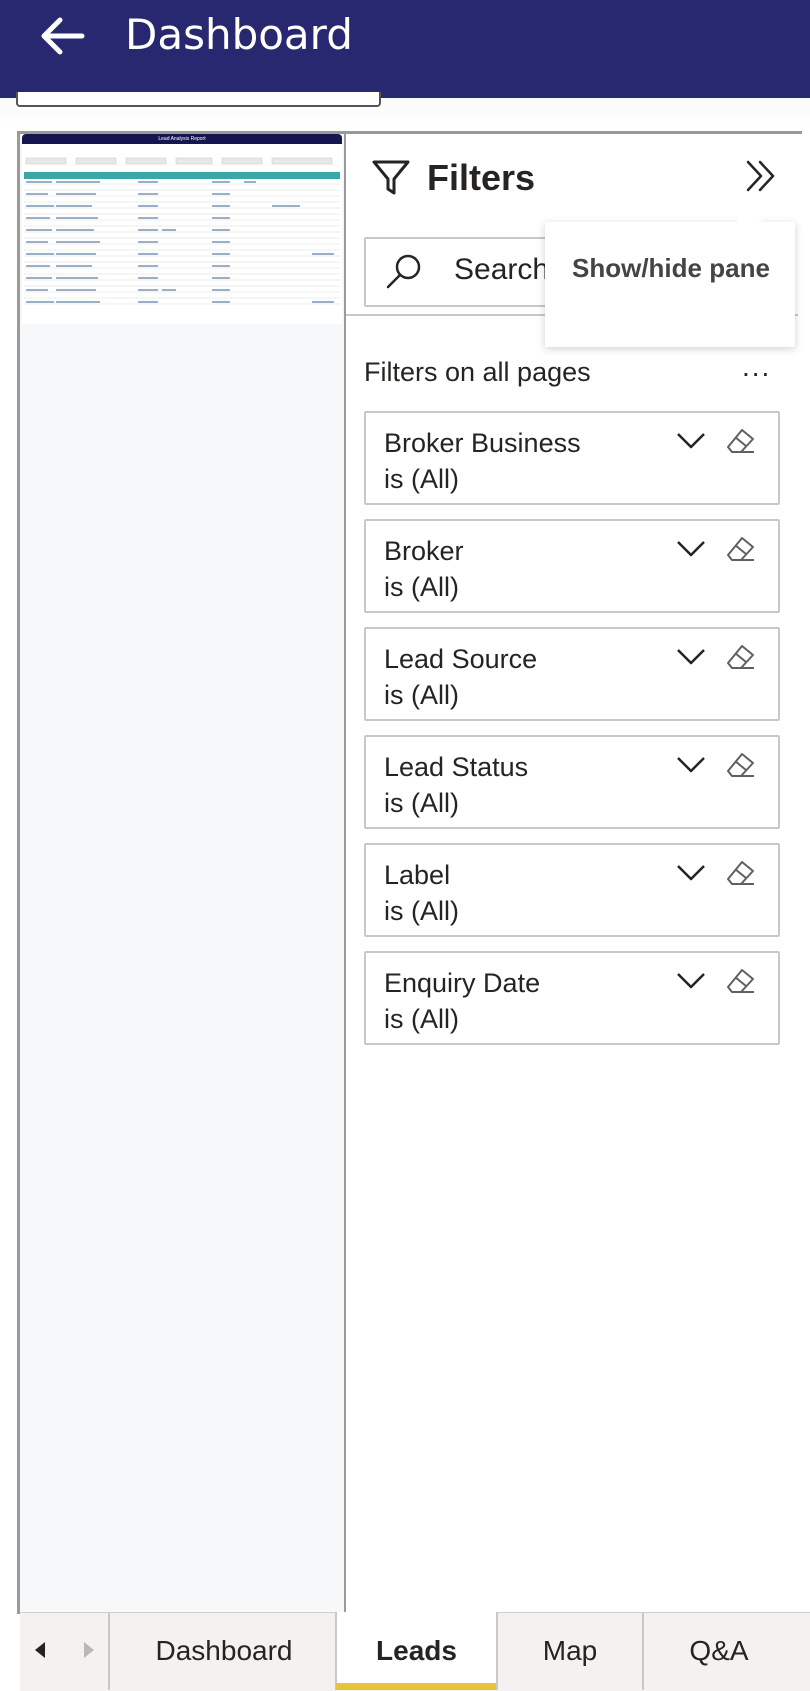  I want to click on filter-name: Broker, so click(424, 551).